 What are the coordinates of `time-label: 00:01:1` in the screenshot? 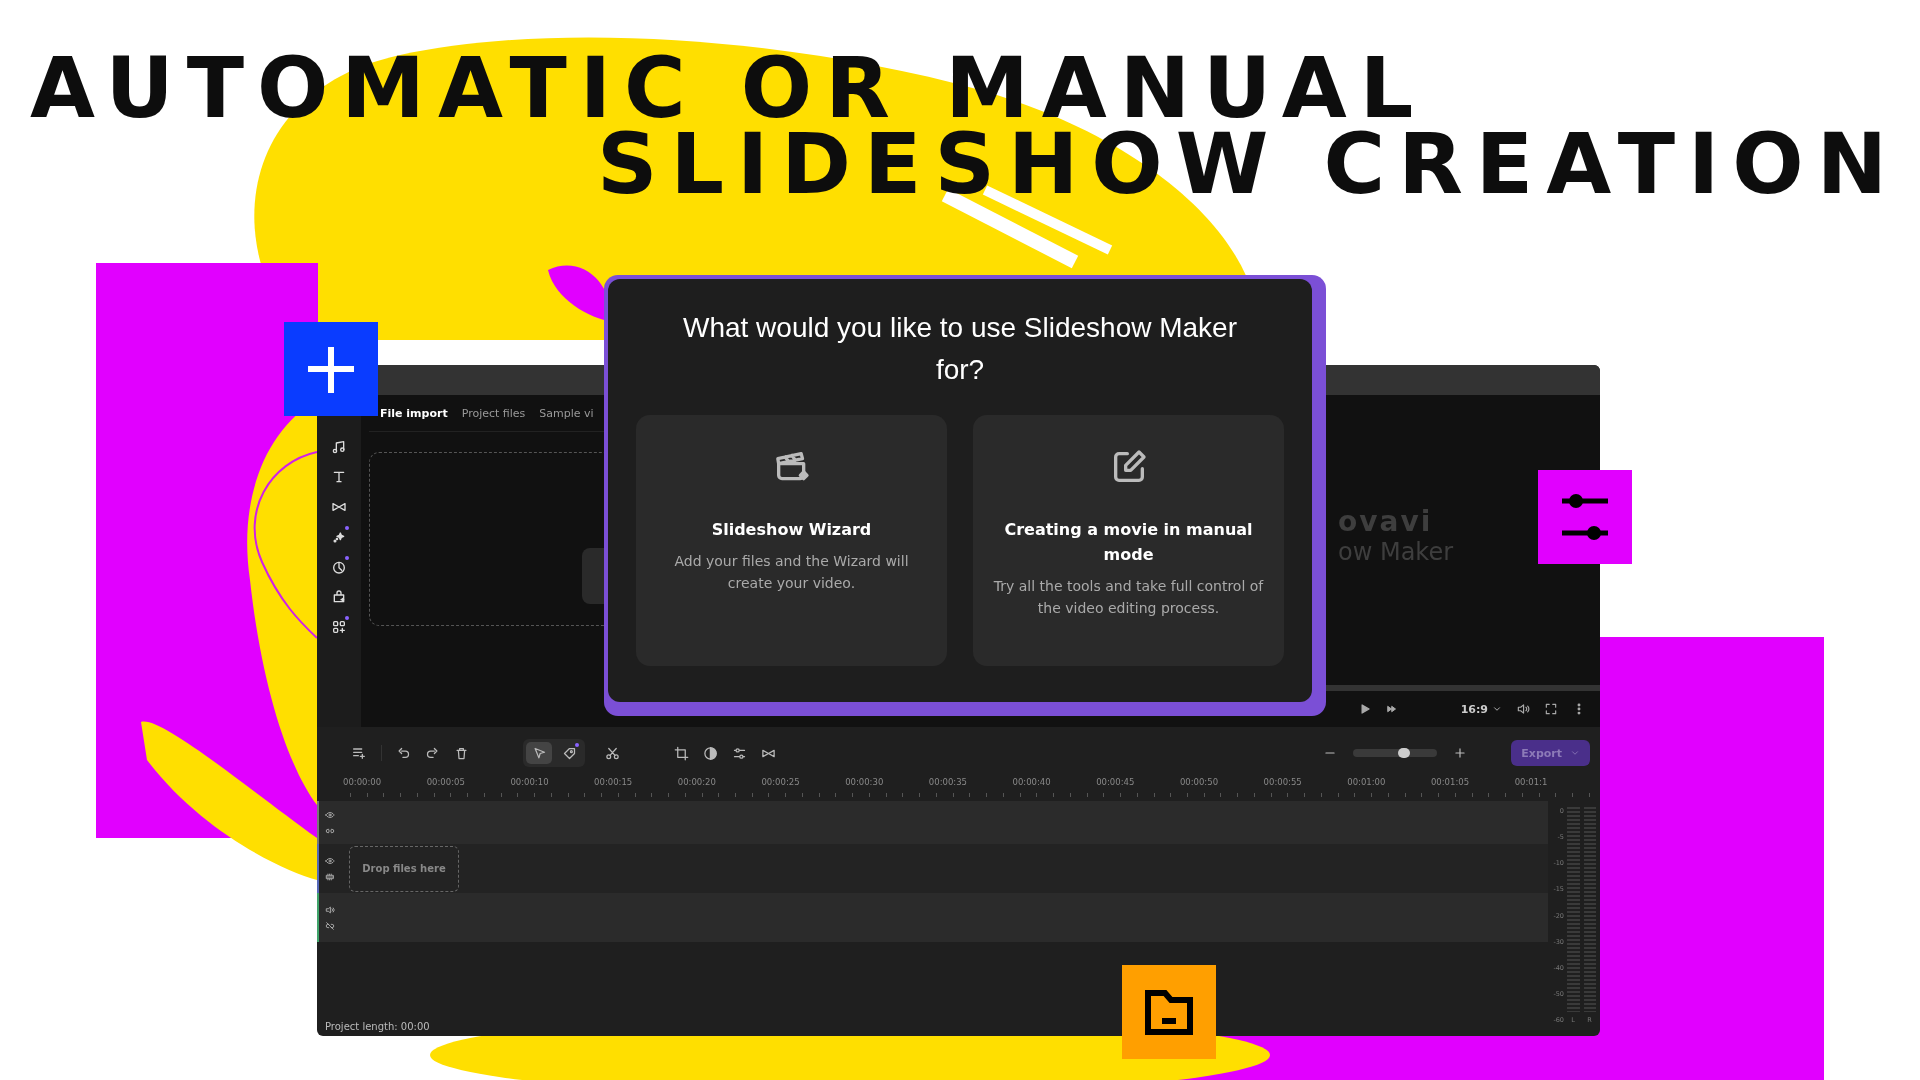 It's located at (1531, 782).